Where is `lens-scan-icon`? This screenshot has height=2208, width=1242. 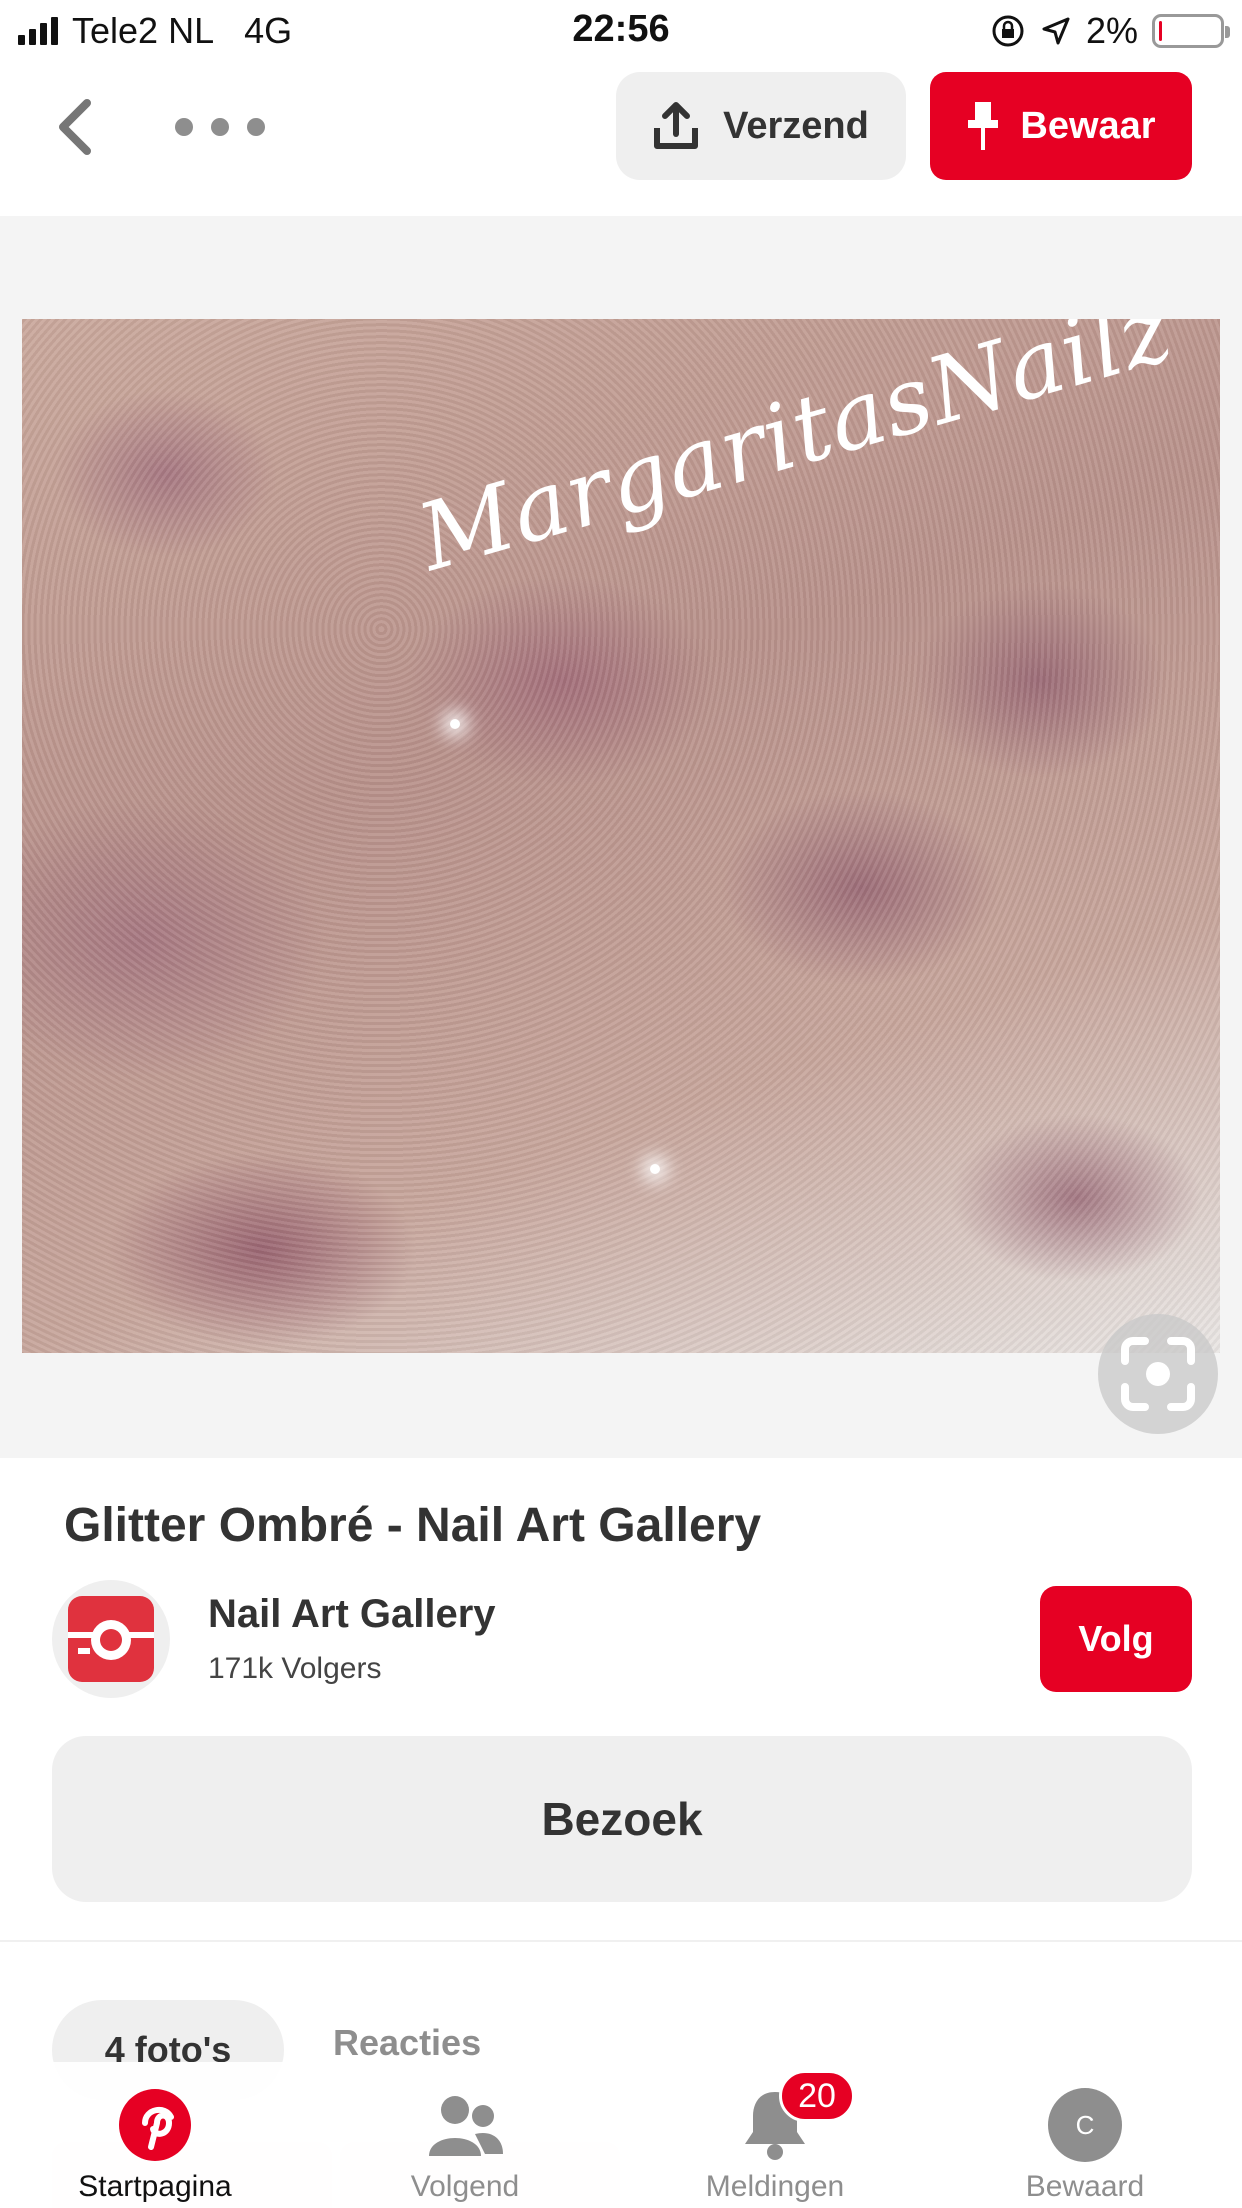
lens-scan-icon is located at coordinates (1158, 1374).